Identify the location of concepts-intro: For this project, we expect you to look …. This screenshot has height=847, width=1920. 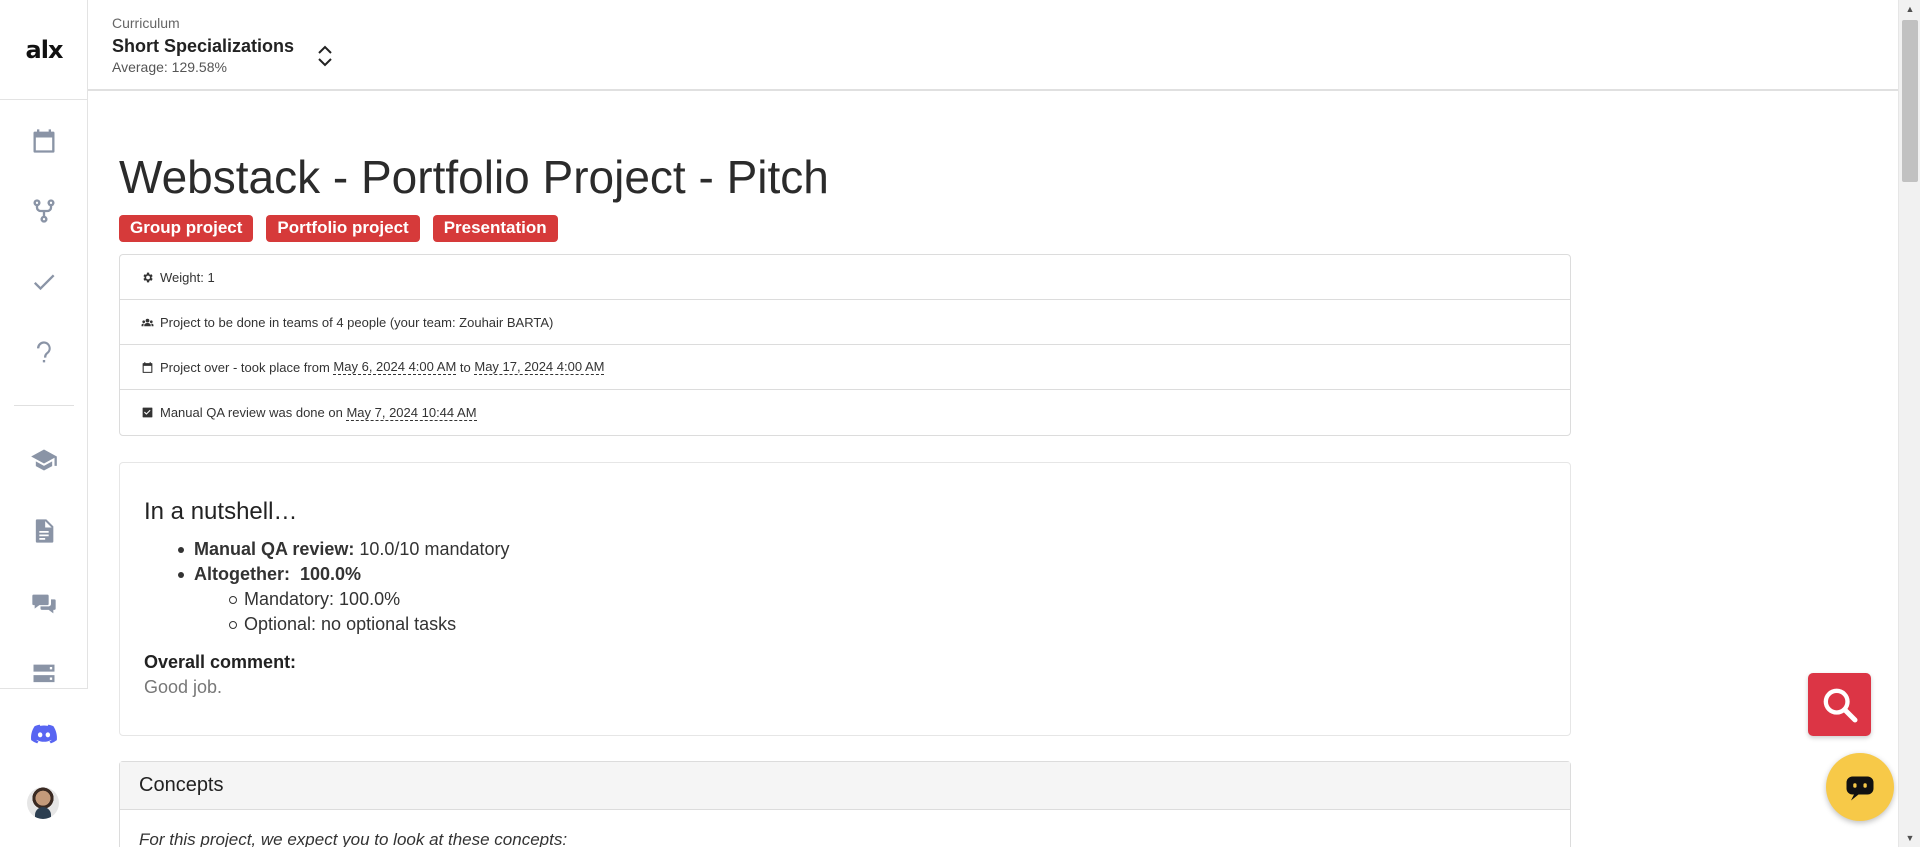
(353, 838).